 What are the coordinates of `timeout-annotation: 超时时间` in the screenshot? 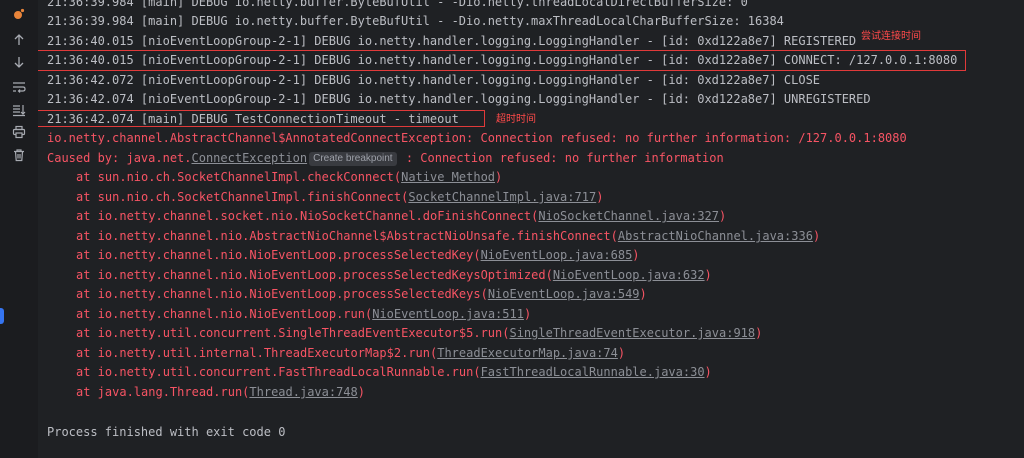 It's located at (516, 119).